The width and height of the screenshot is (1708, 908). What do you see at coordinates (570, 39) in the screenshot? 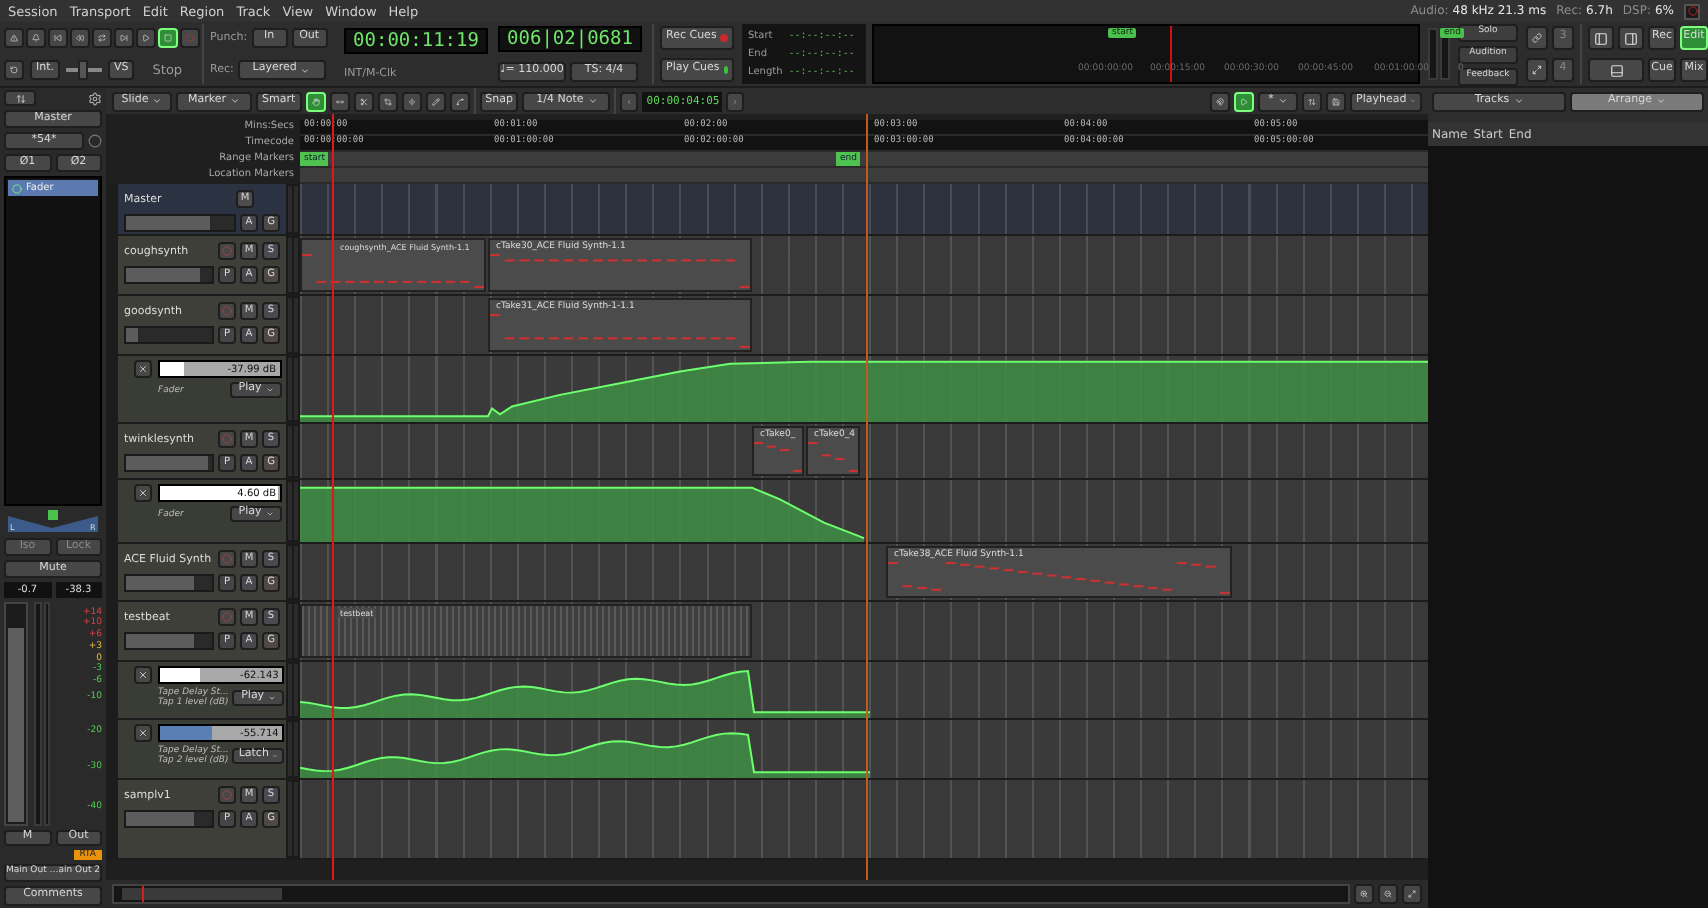
I see `bbt-clock: 006|02|0681` at bounding box center [570, 39].